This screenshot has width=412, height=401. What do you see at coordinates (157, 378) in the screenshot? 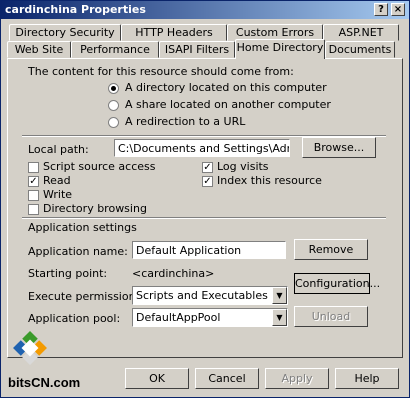
I see `ok-button: OK` at bounding box center [157, 378].